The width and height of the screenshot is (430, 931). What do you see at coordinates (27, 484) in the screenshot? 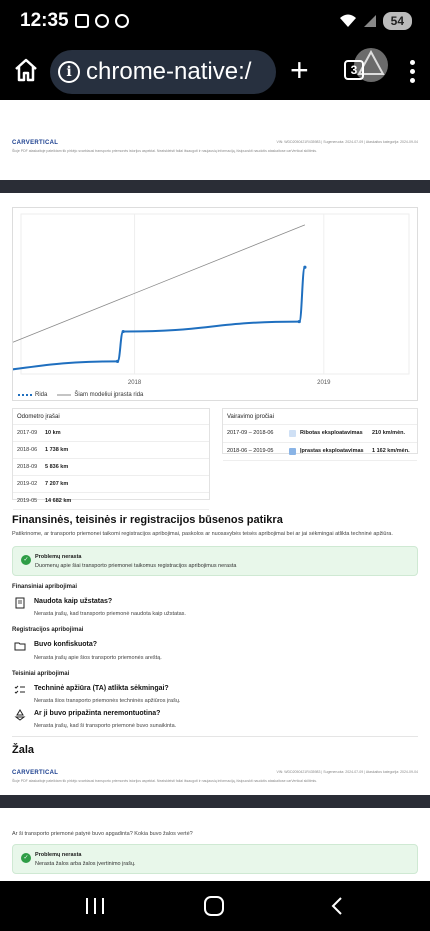
I see `odometer-date: 2019-02` at bounding box center [27, 484].